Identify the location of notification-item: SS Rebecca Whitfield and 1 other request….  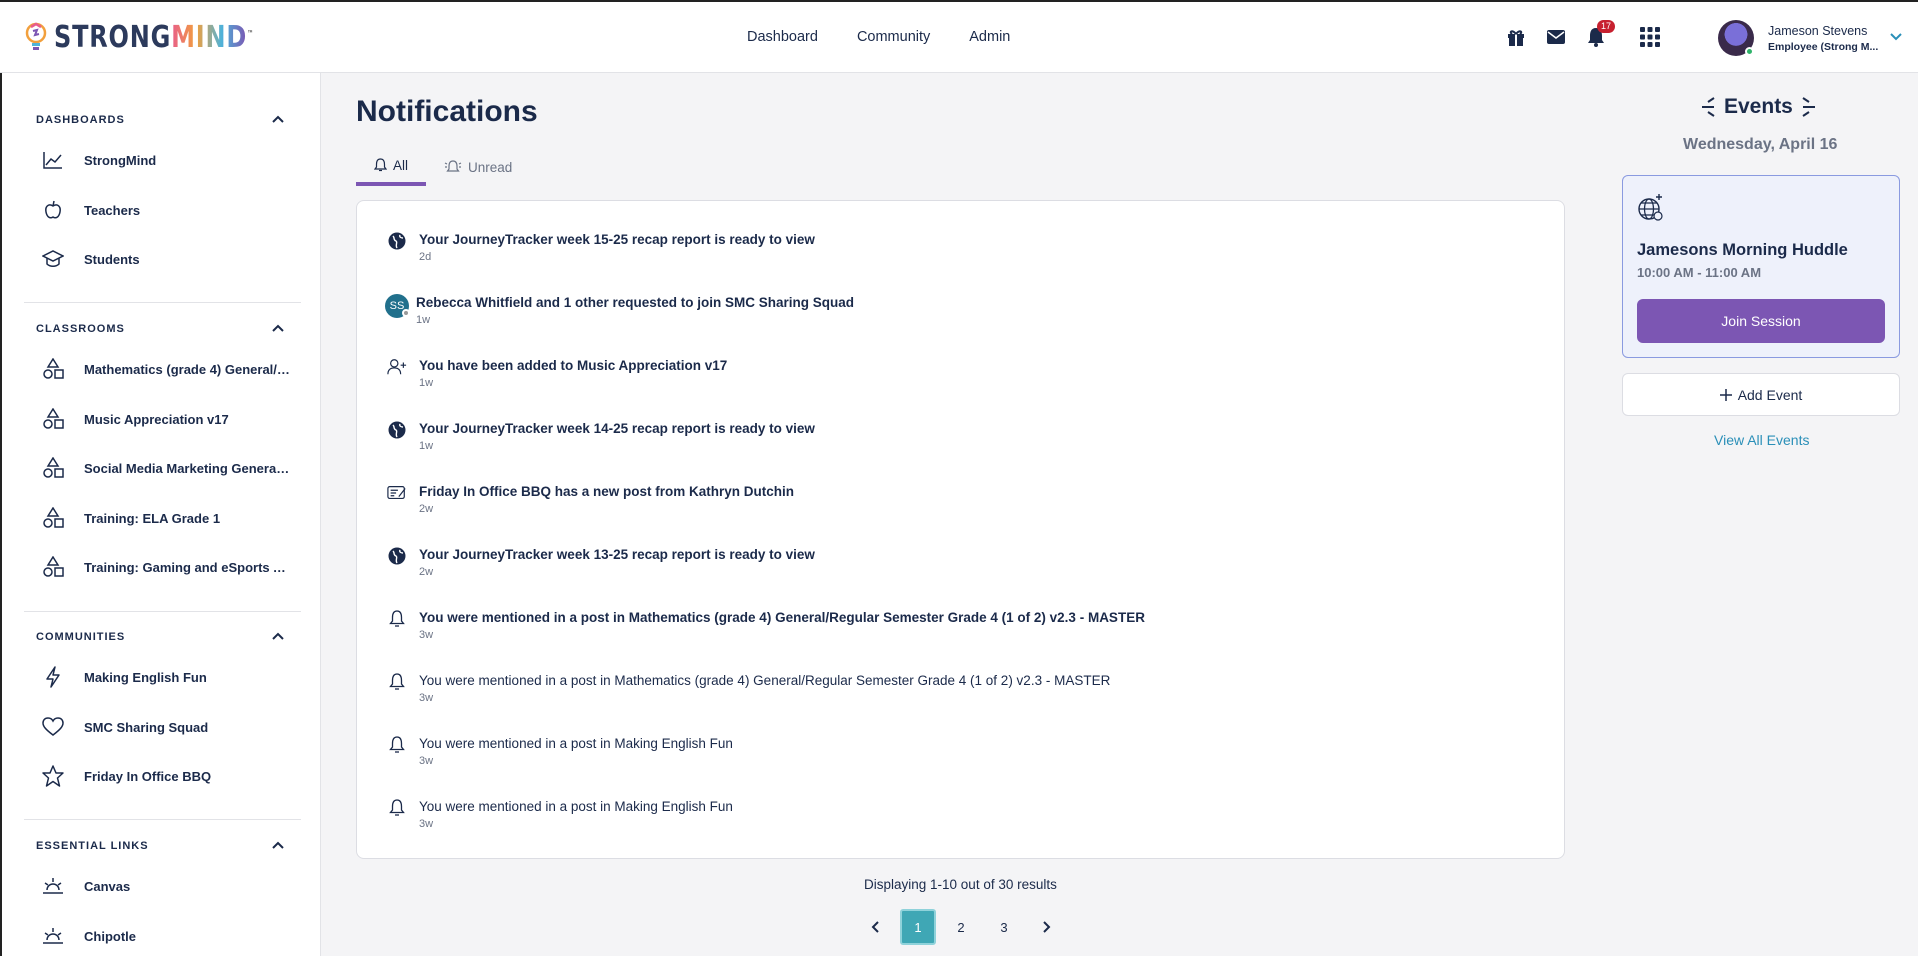
(961, 312).